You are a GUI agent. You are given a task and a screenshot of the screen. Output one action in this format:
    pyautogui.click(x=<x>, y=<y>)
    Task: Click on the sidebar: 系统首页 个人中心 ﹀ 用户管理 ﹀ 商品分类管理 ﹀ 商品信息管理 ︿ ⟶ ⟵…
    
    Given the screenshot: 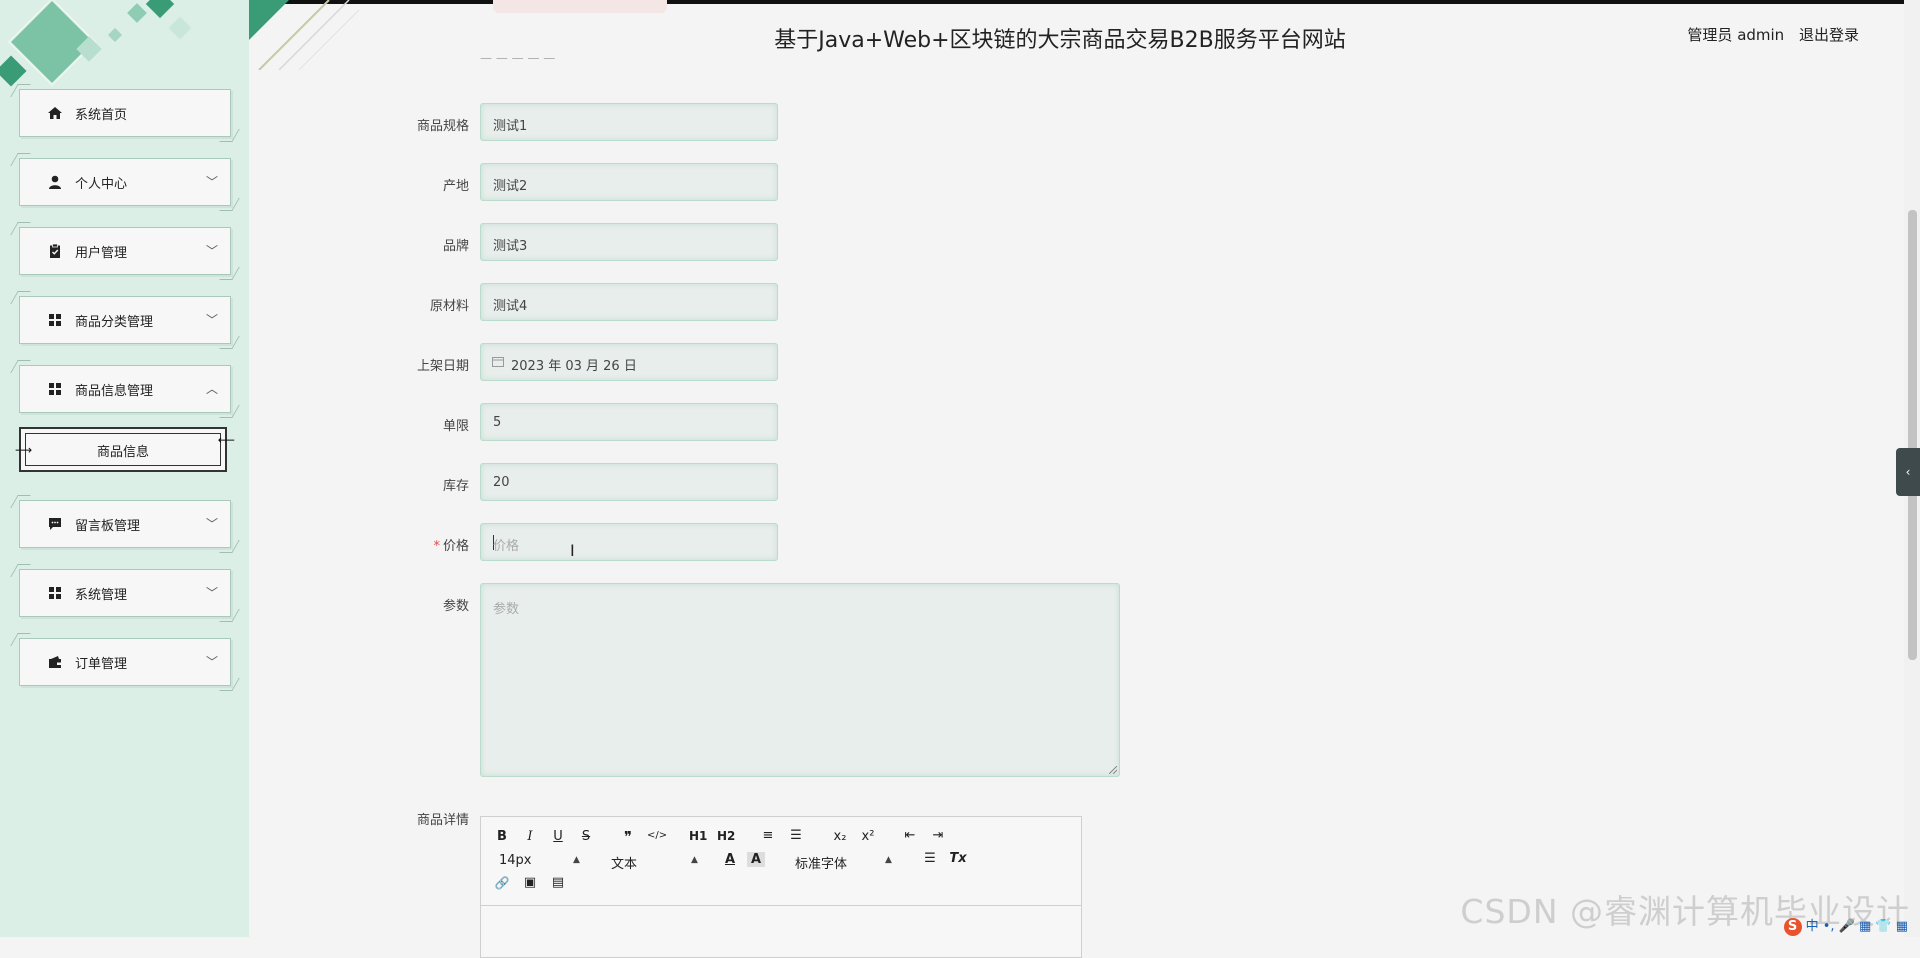 What is the action you would take?
    pyautogui.click(x=124, y=468)
    